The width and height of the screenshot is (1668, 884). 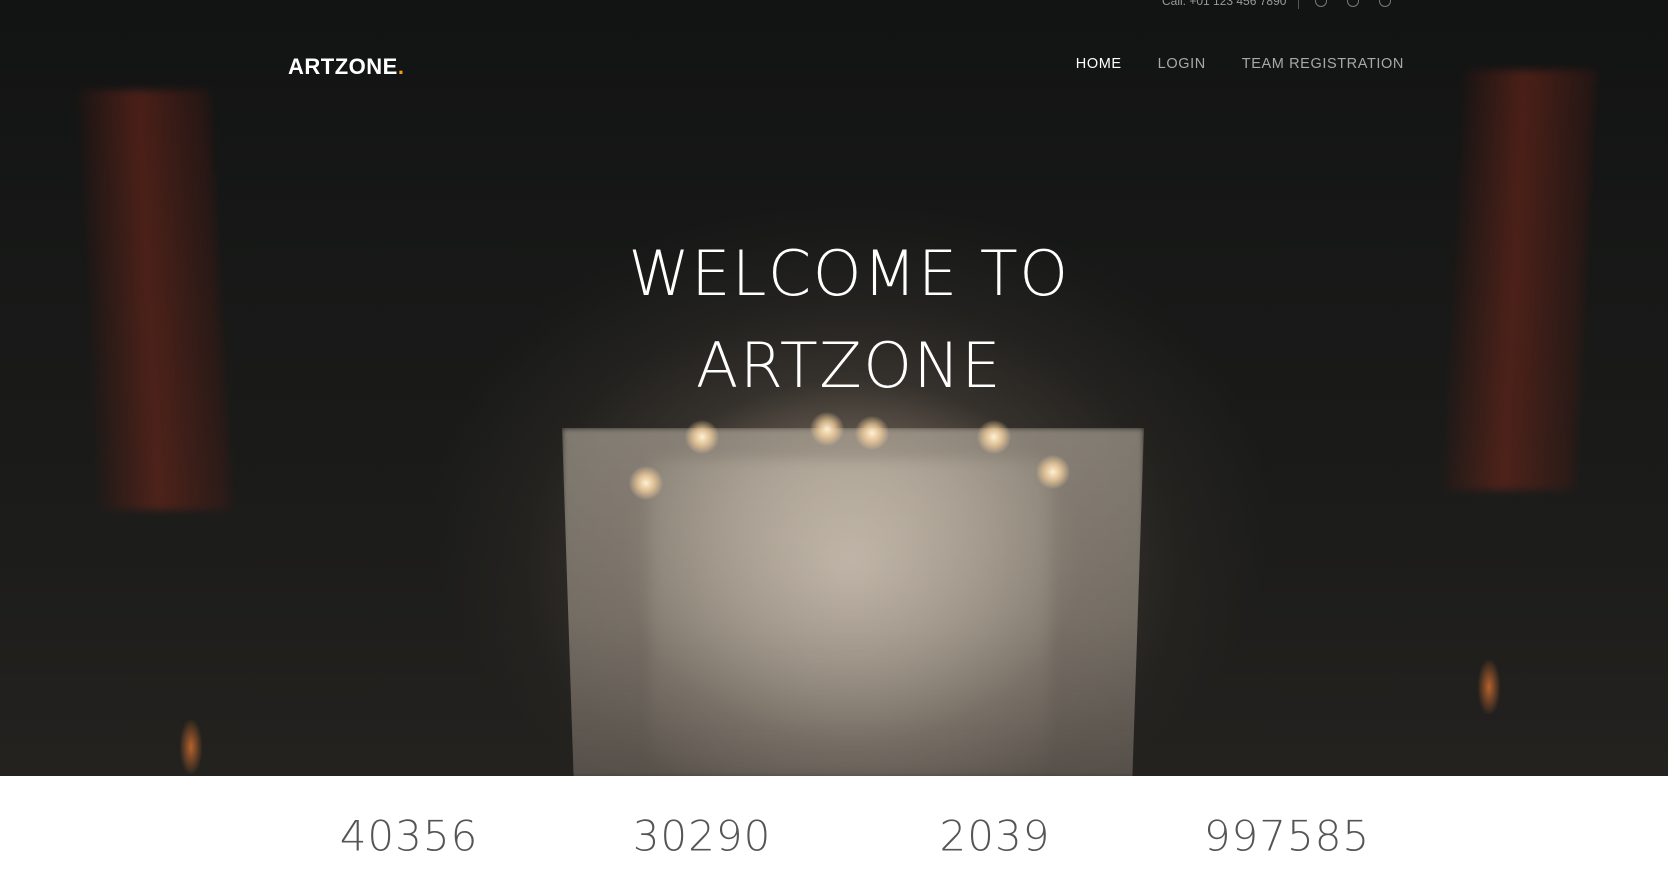 I want to click on brand-name: ARTZONE, so click(x=343, y=66).